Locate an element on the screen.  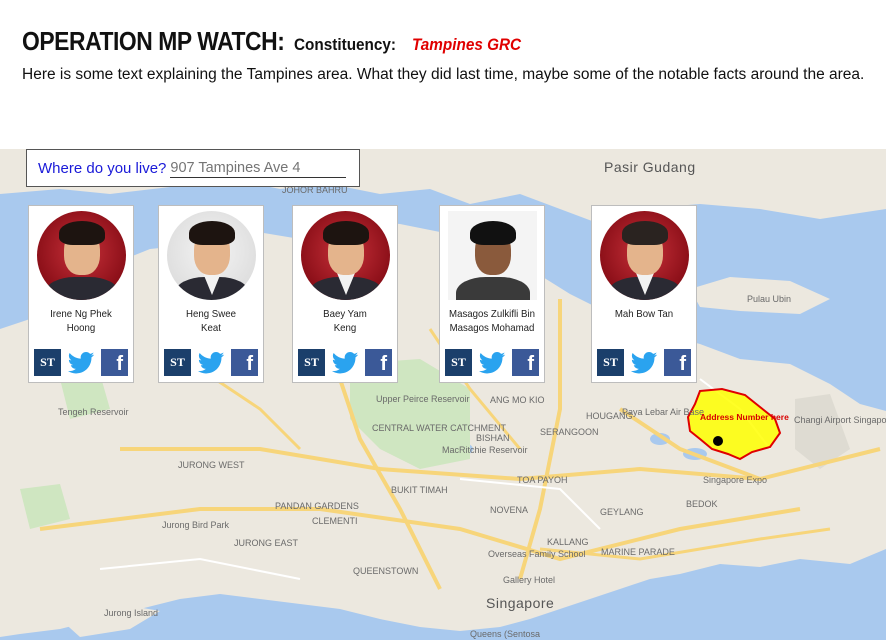
map-label-novena: NOVENA is located at coordinates (509, 510).